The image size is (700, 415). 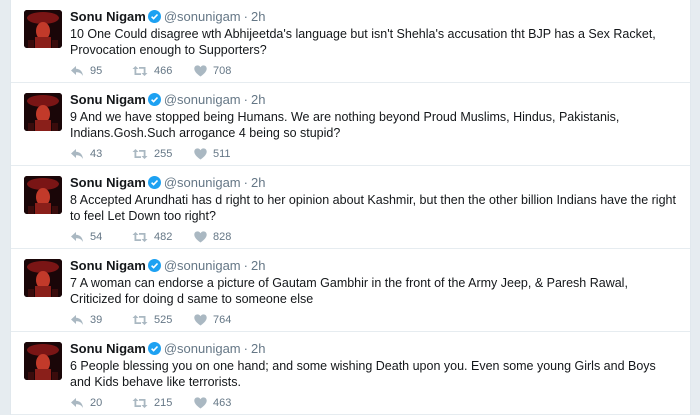 I want to click on like-count: 511, so click(x=222, y=154).